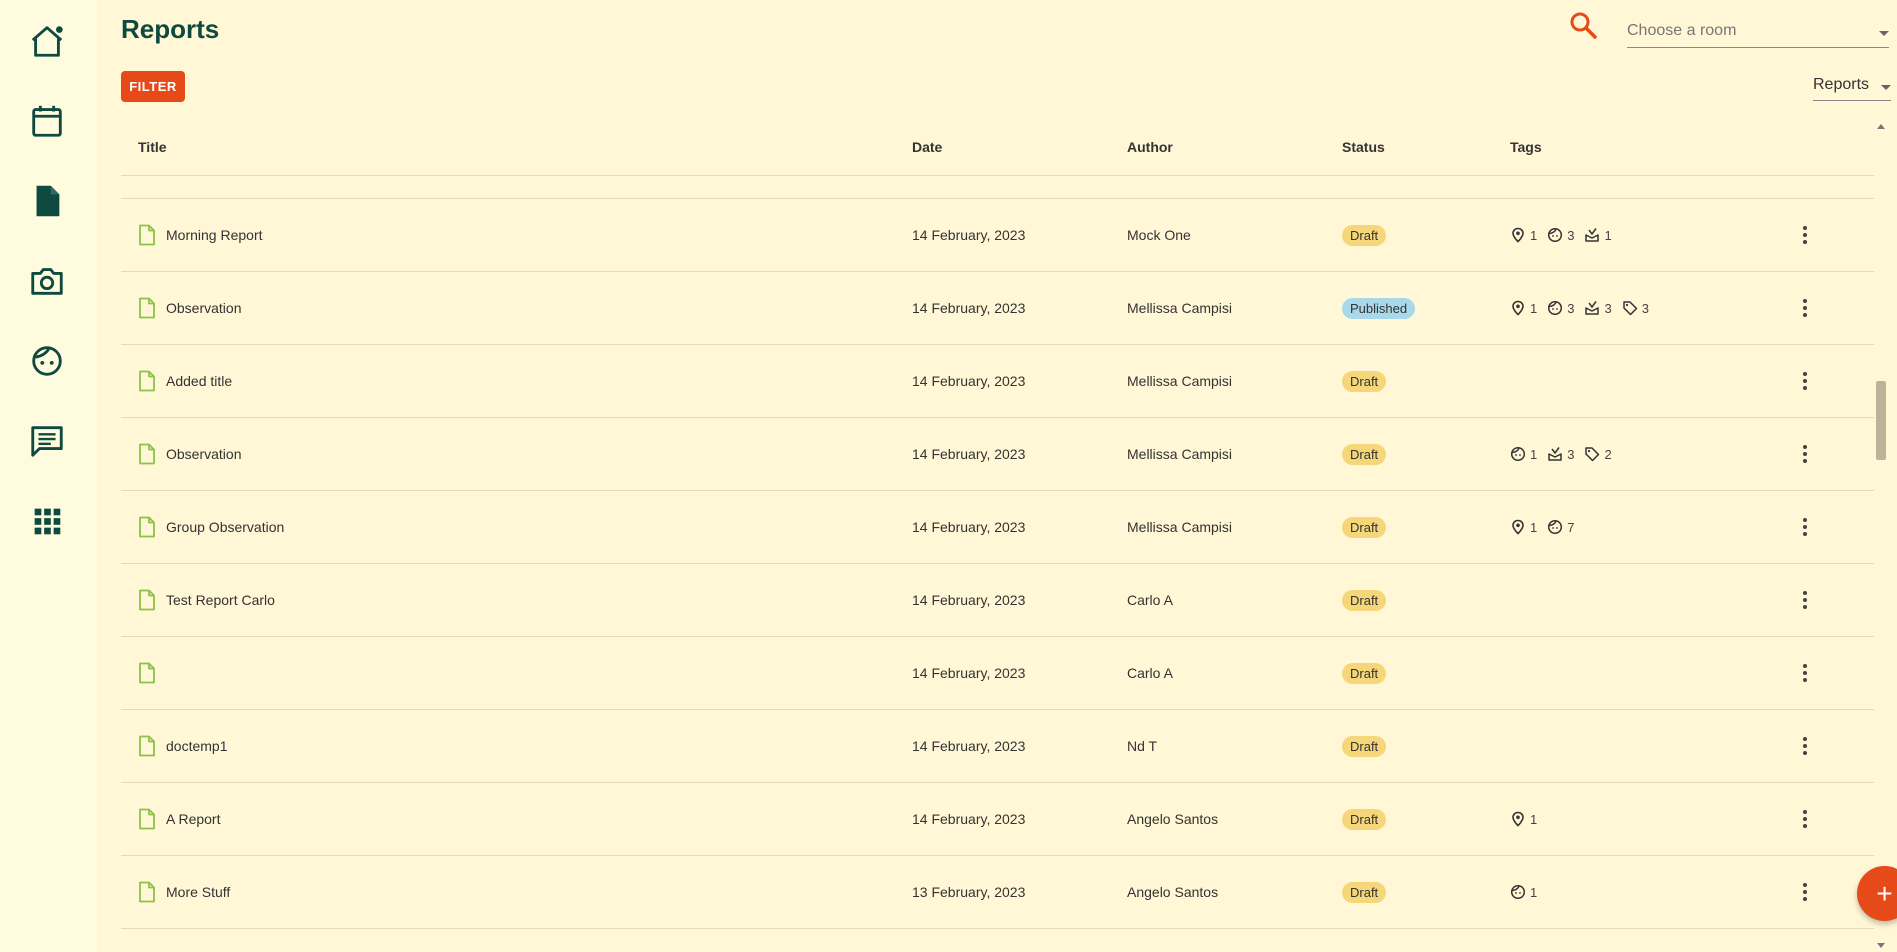  I want to click on report-title: Test Report Carlo, so click(220, 600).